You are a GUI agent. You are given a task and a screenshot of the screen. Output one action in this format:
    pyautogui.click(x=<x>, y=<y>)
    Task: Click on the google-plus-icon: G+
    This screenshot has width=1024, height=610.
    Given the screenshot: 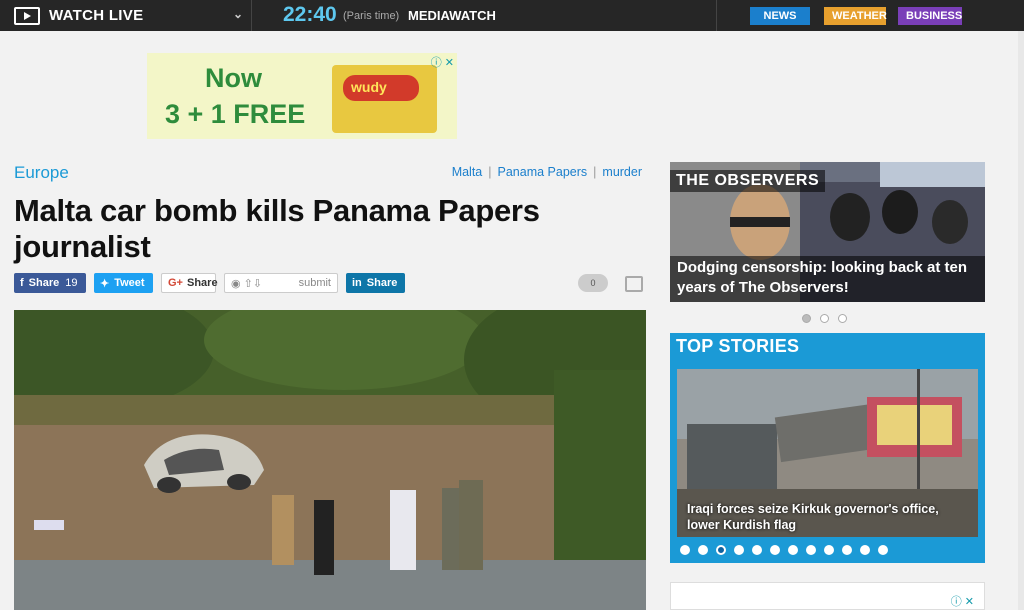 What is the action you would take?
    pyautogui.click(x=175, y=283)
    